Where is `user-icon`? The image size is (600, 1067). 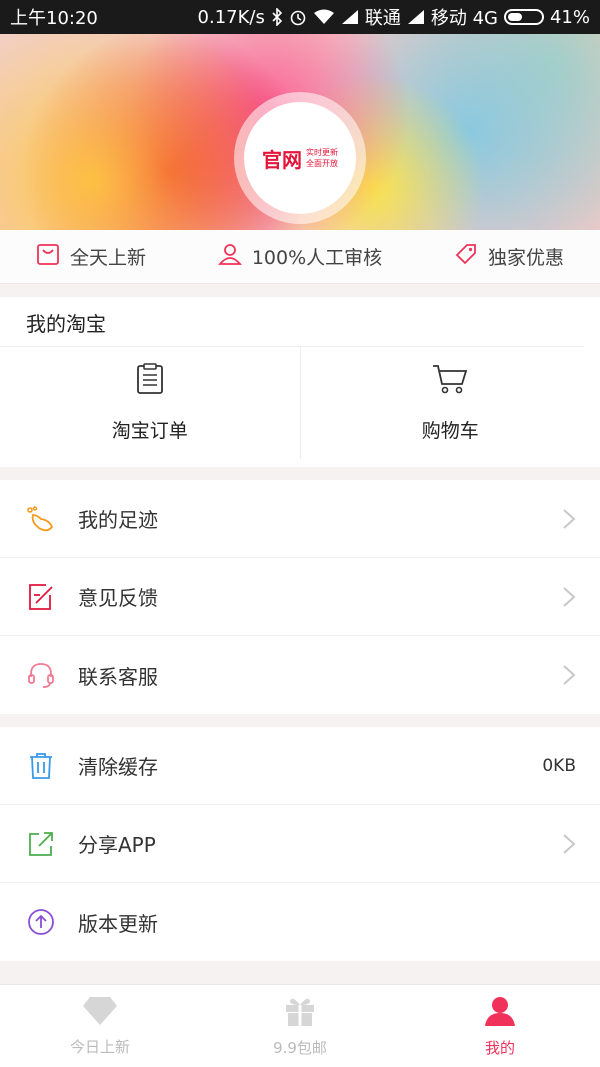 user-icon is located at coordinates (500, 1013).